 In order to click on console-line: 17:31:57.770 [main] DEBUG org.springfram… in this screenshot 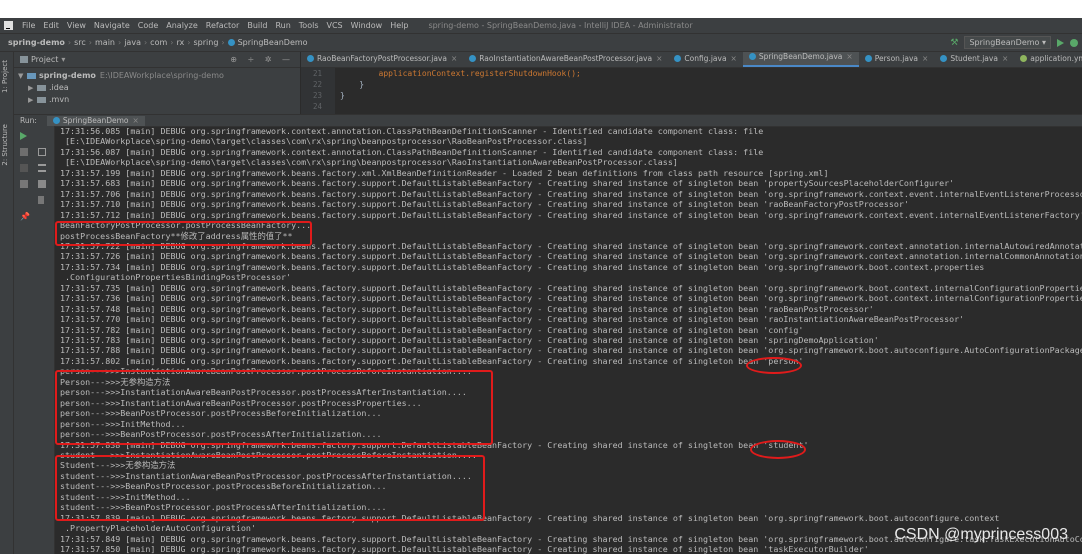, I will do `click(512, 319)`.